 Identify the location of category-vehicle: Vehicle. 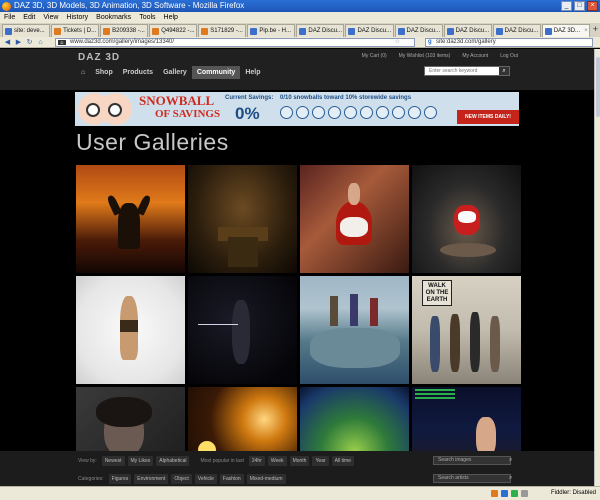
(205, 479).